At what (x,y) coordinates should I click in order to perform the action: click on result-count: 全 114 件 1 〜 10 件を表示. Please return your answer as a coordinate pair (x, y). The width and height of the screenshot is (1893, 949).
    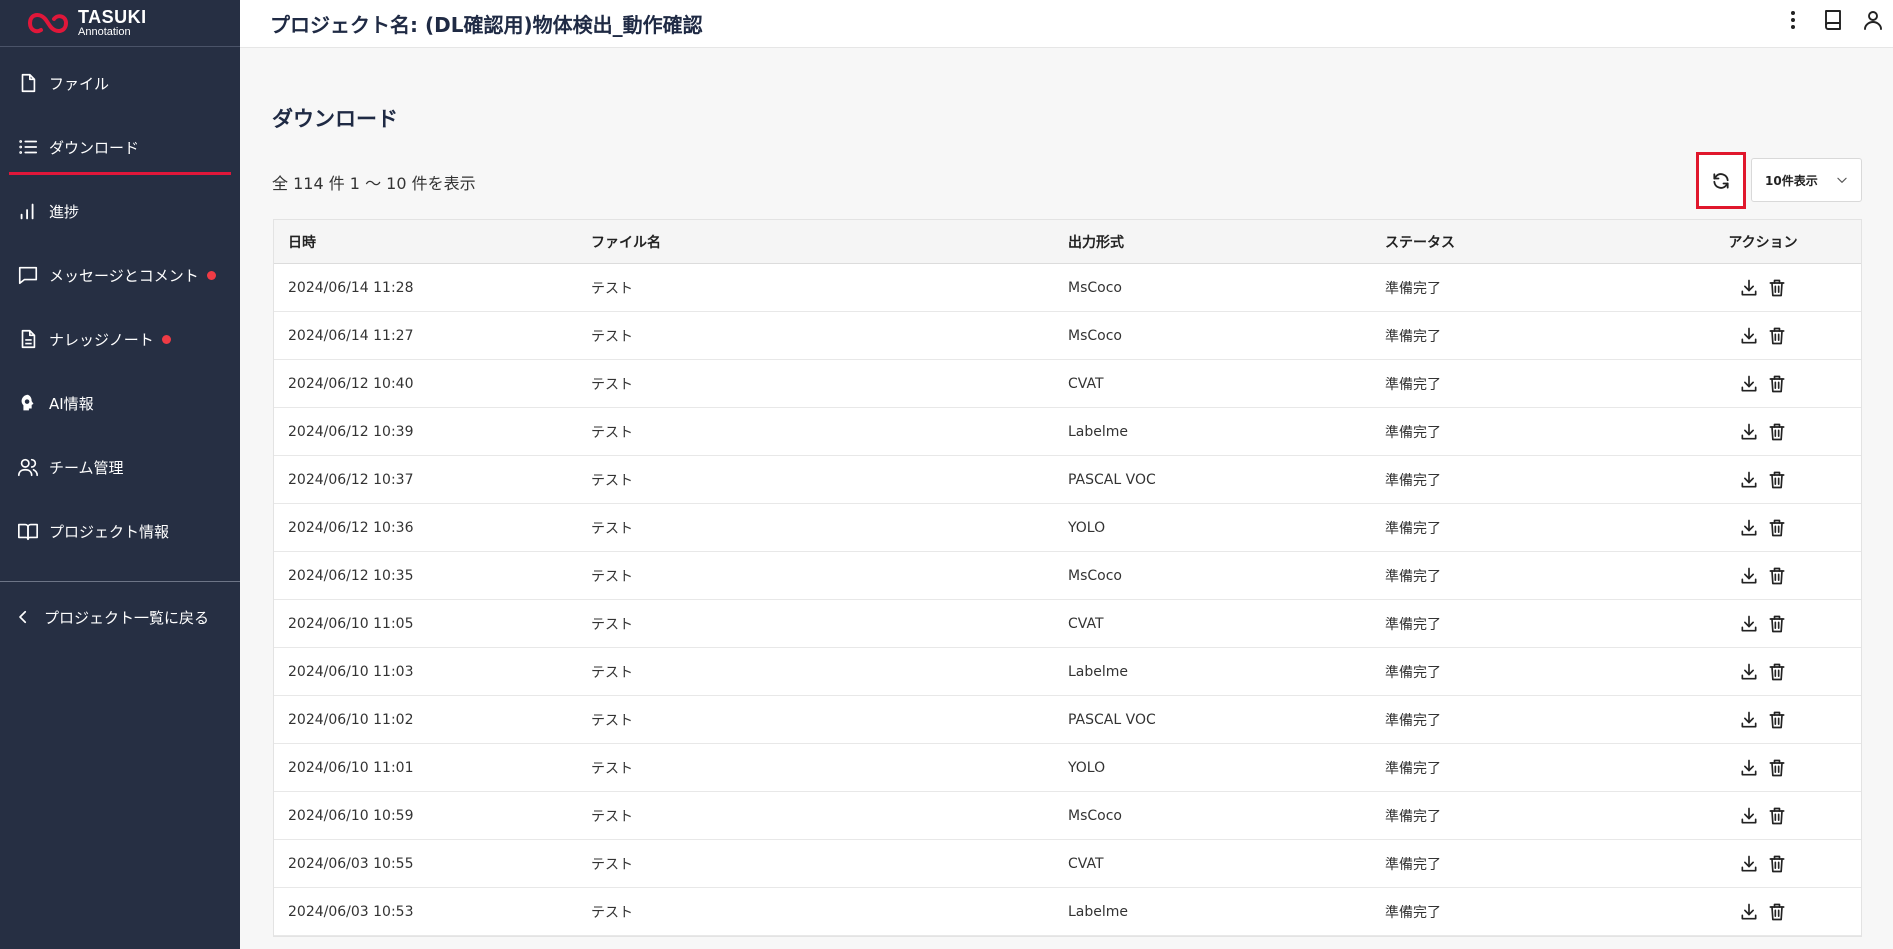
    Looking at the image, I should click on (374, 183).